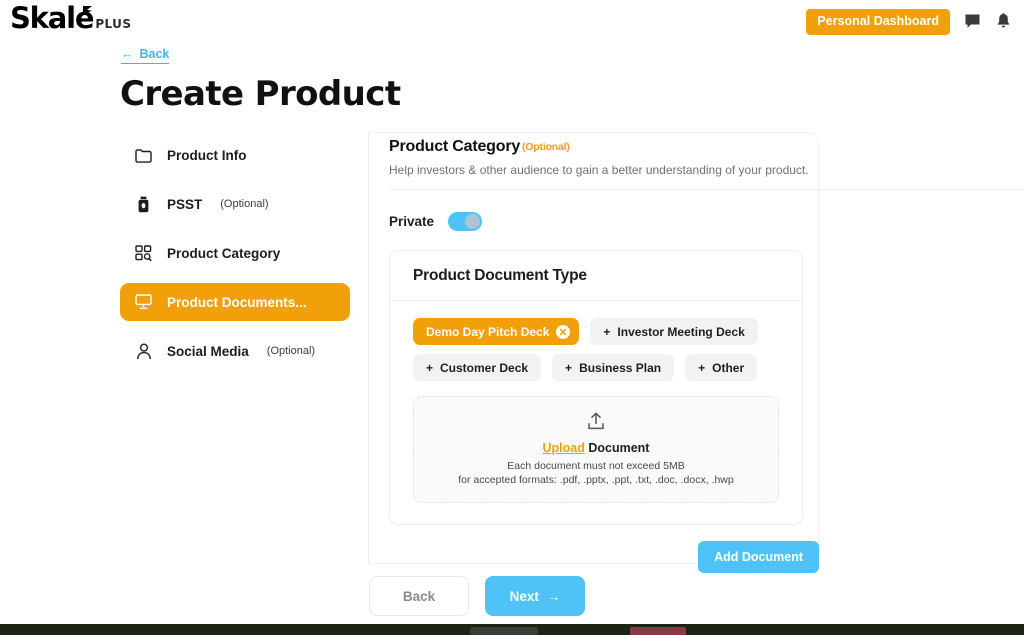  What do you see at coordinates (143, 155) in the screenshot?
I see `folder-icon` at bounding box center [143, 155].